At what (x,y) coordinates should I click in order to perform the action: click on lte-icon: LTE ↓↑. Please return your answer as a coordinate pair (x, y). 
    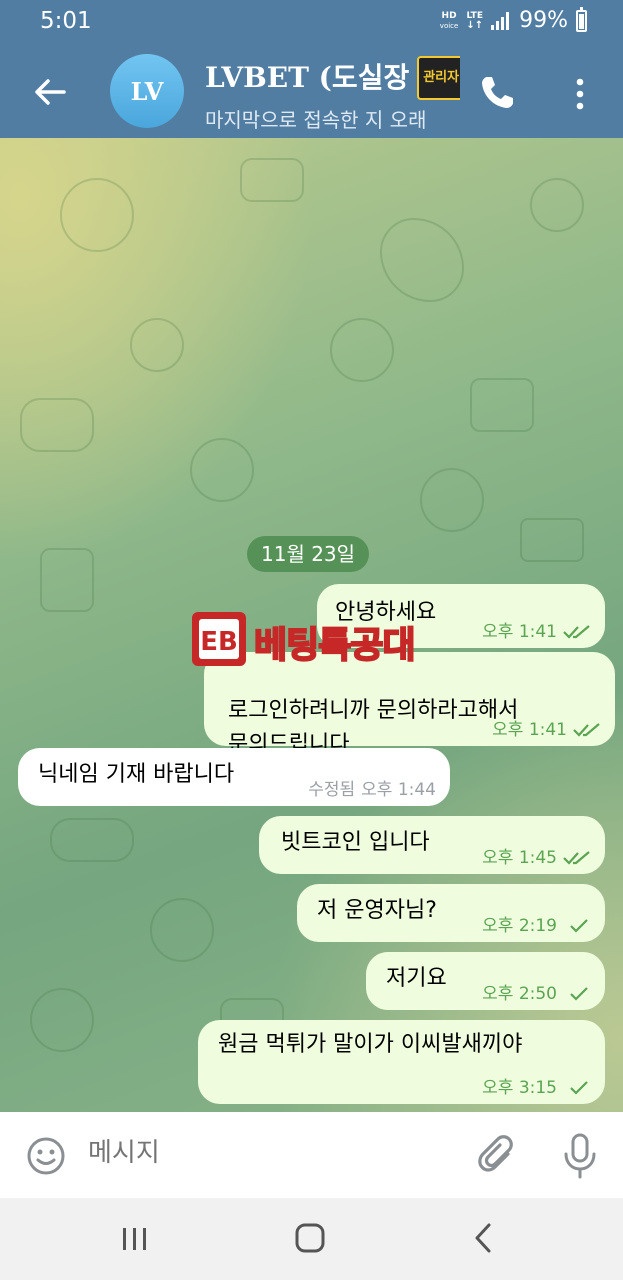
    Looking at the image, I should click on (475, 20).